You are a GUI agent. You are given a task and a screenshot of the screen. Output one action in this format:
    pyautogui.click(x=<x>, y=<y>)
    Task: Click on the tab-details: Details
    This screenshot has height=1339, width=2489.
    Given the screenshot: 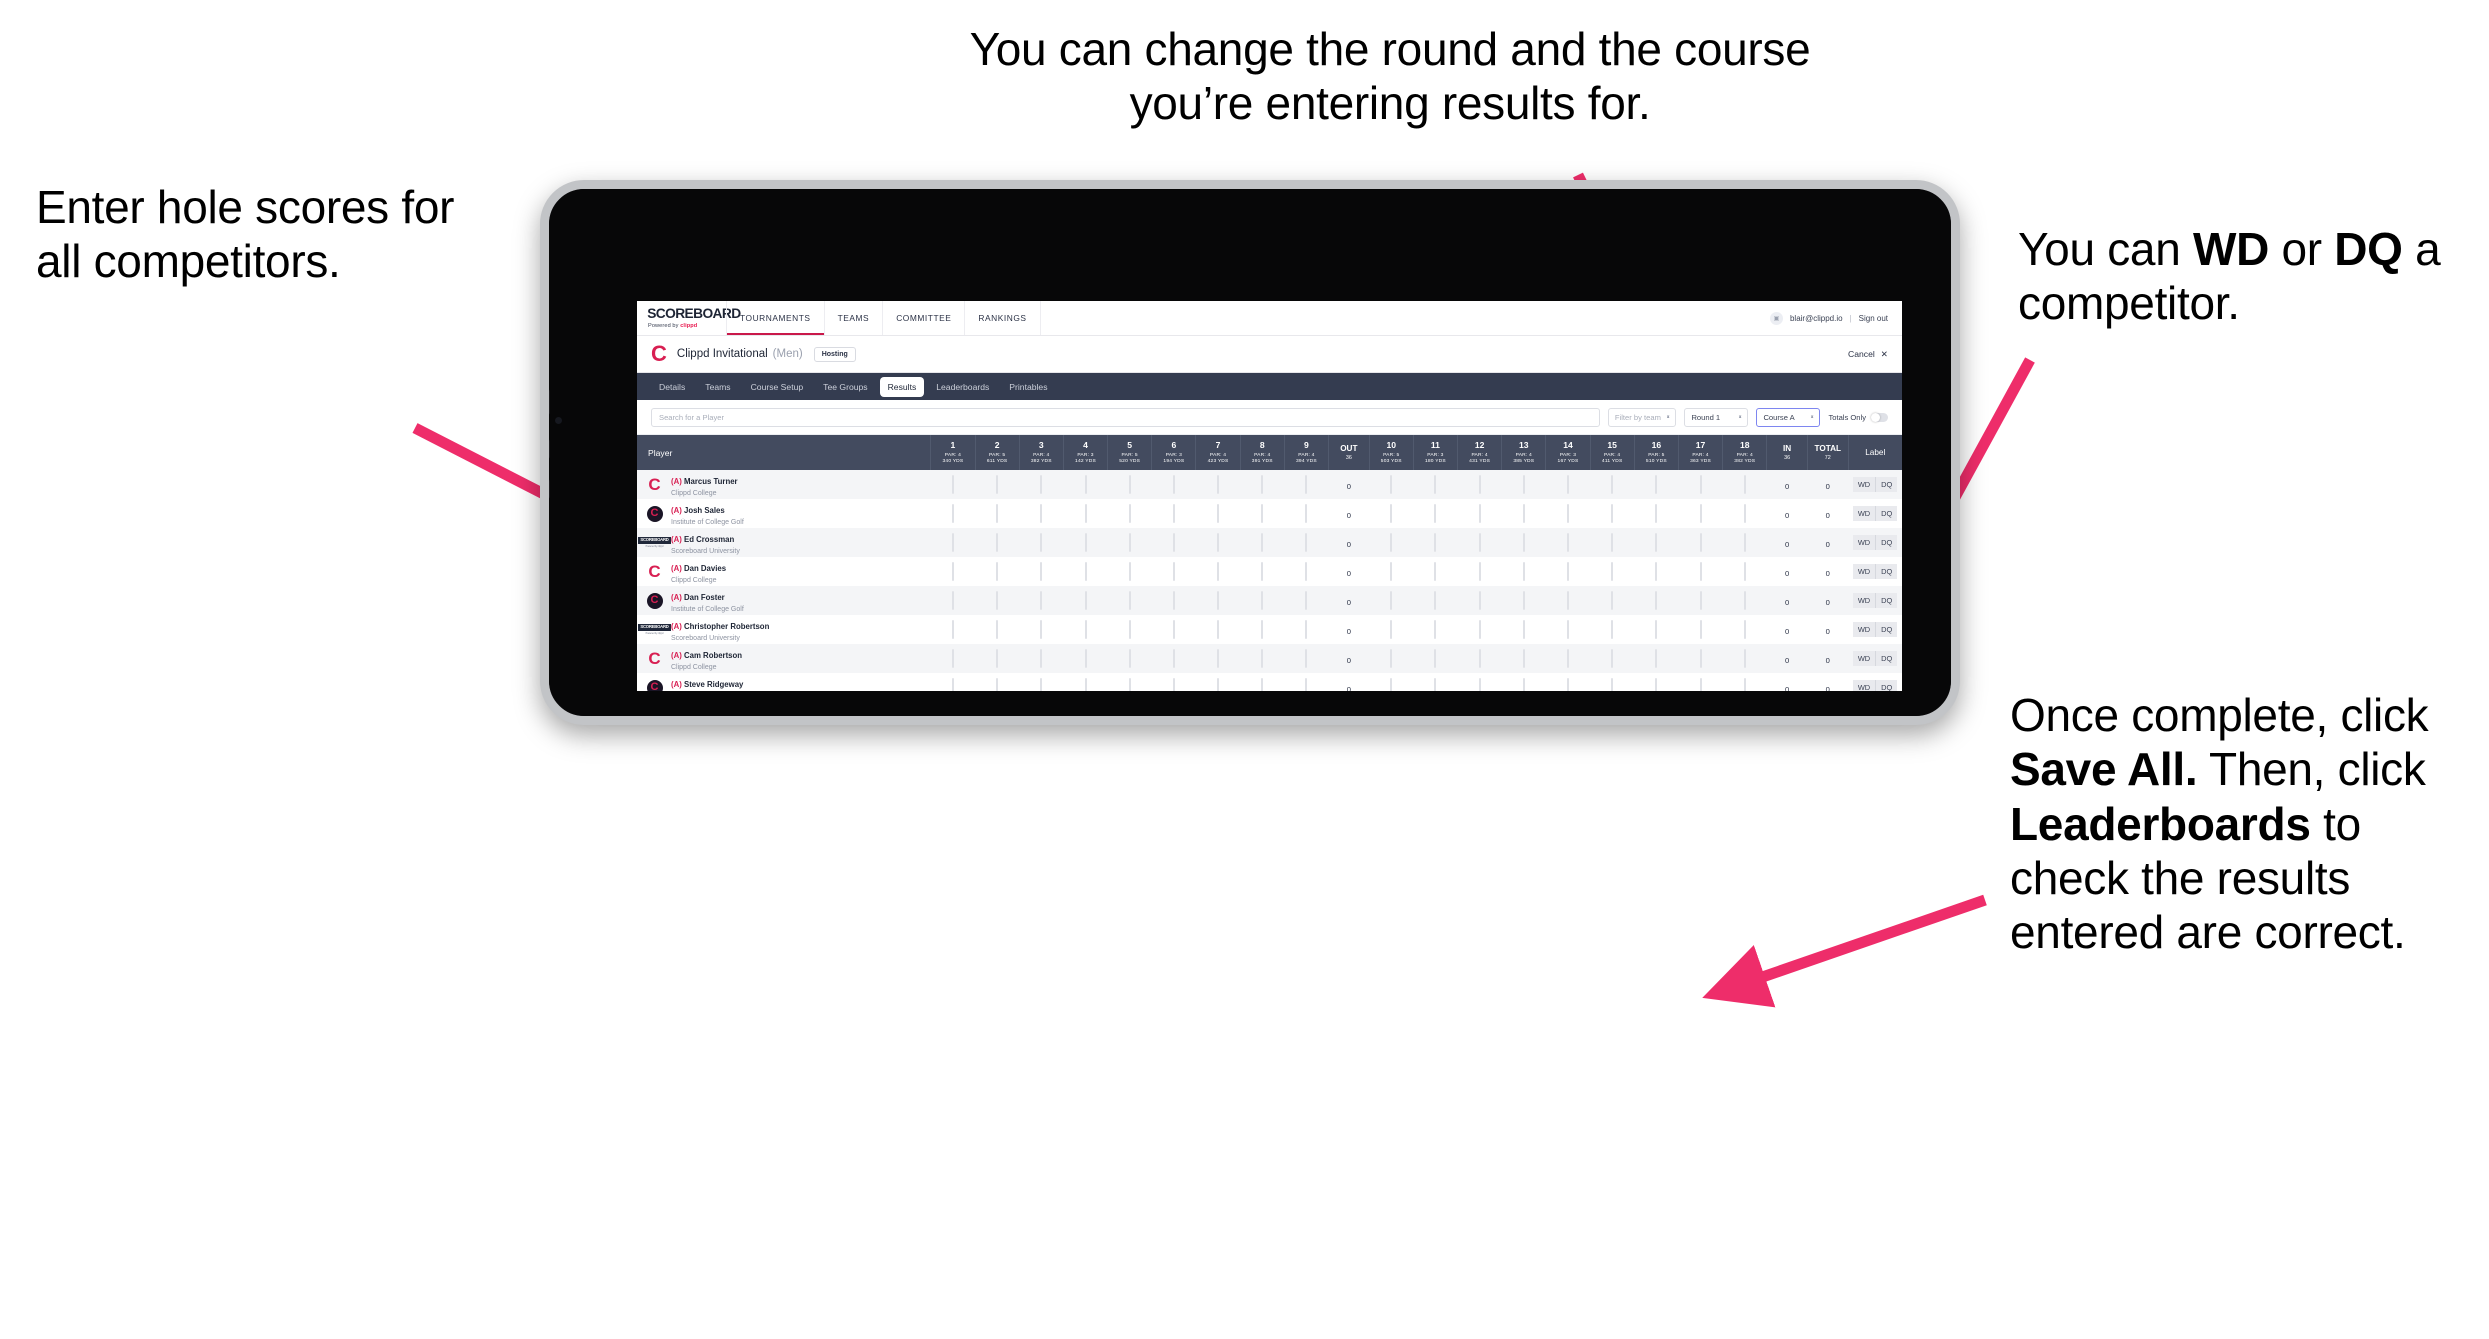 What is the action you would take?
    pyautogui.click(x=672, y=387)
    